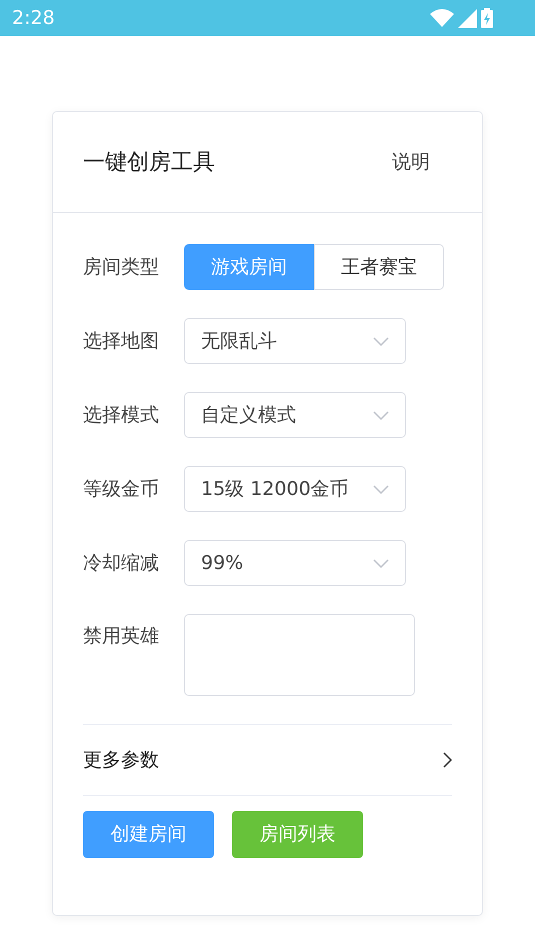 Image resolution: width=535 pixels, height=951 pixels. Describe the element at coordinates (33, 18) in the screenshot. I see `status-time: 2:28` at that location.